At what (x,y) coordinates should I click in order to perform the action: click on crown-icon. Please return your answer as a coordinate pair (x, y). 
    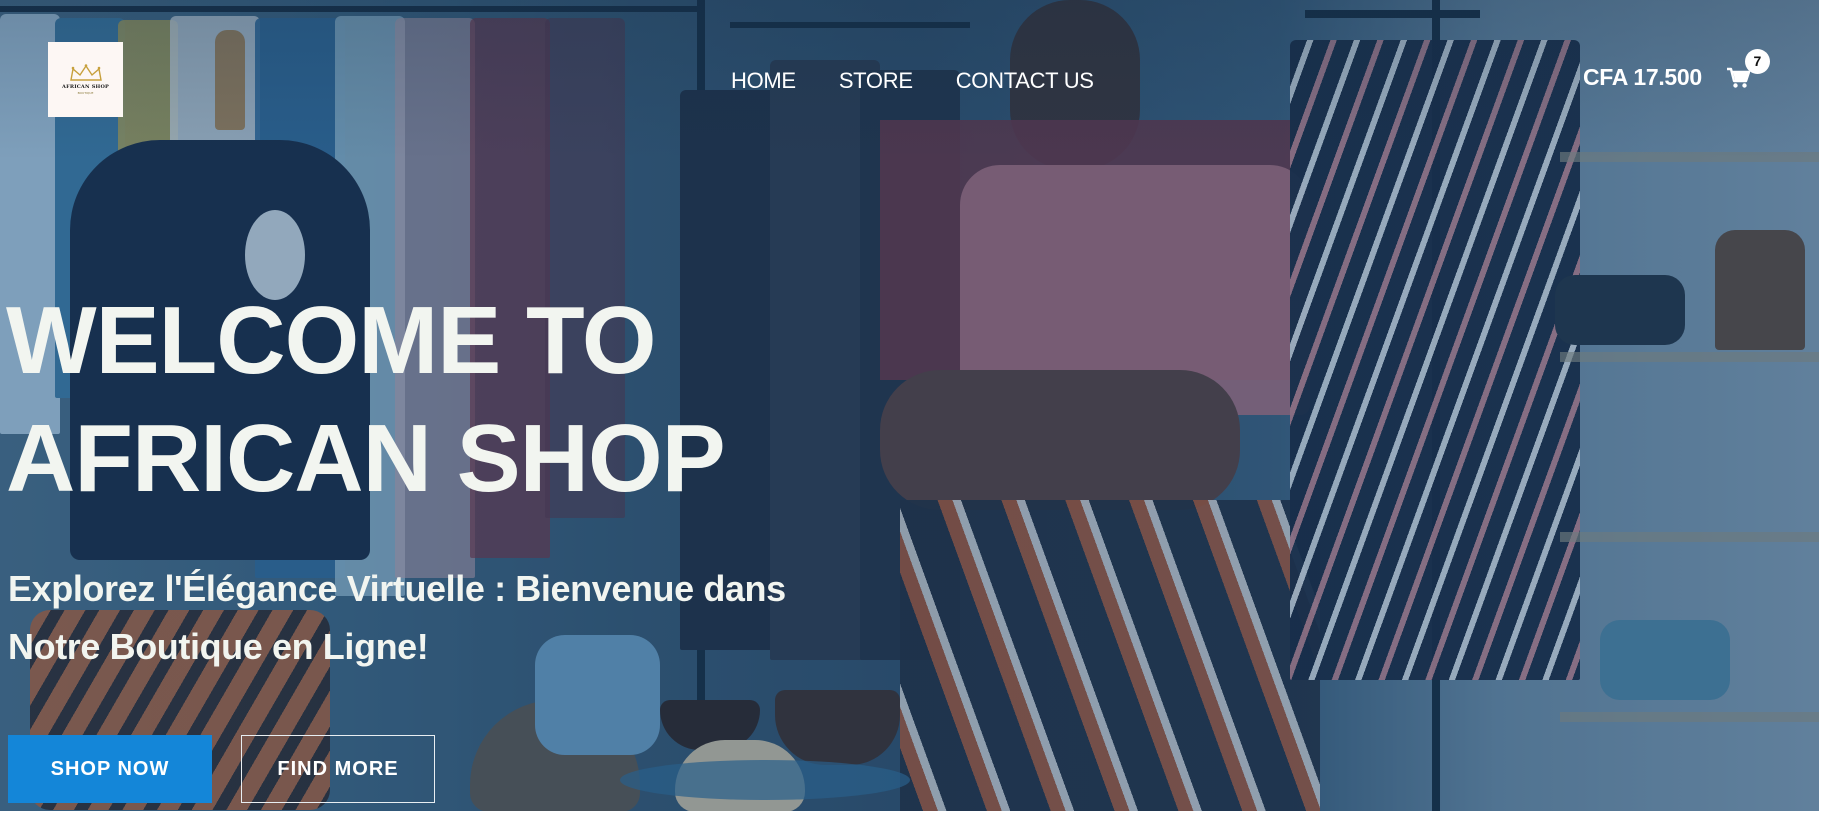
    Looking at the image, I should click on (85, 72).